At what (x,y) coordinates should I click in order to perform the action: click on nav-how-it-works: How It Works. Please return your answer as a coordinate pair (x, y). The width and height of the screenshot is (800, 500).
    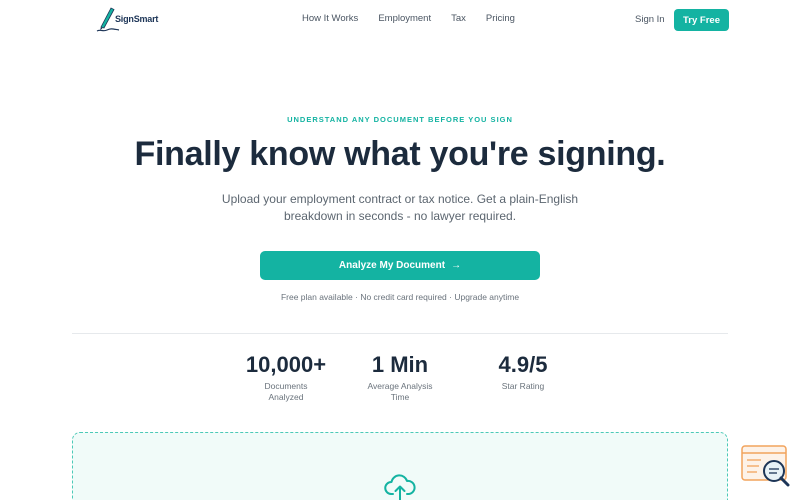
    Looking at the image, I should click on (330, 18).